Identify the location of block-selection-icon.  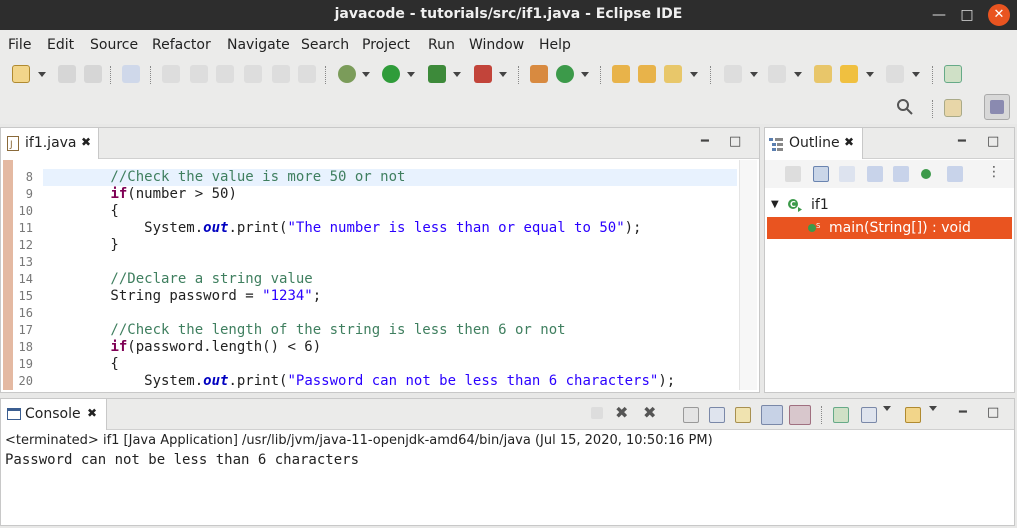
(253, 74).